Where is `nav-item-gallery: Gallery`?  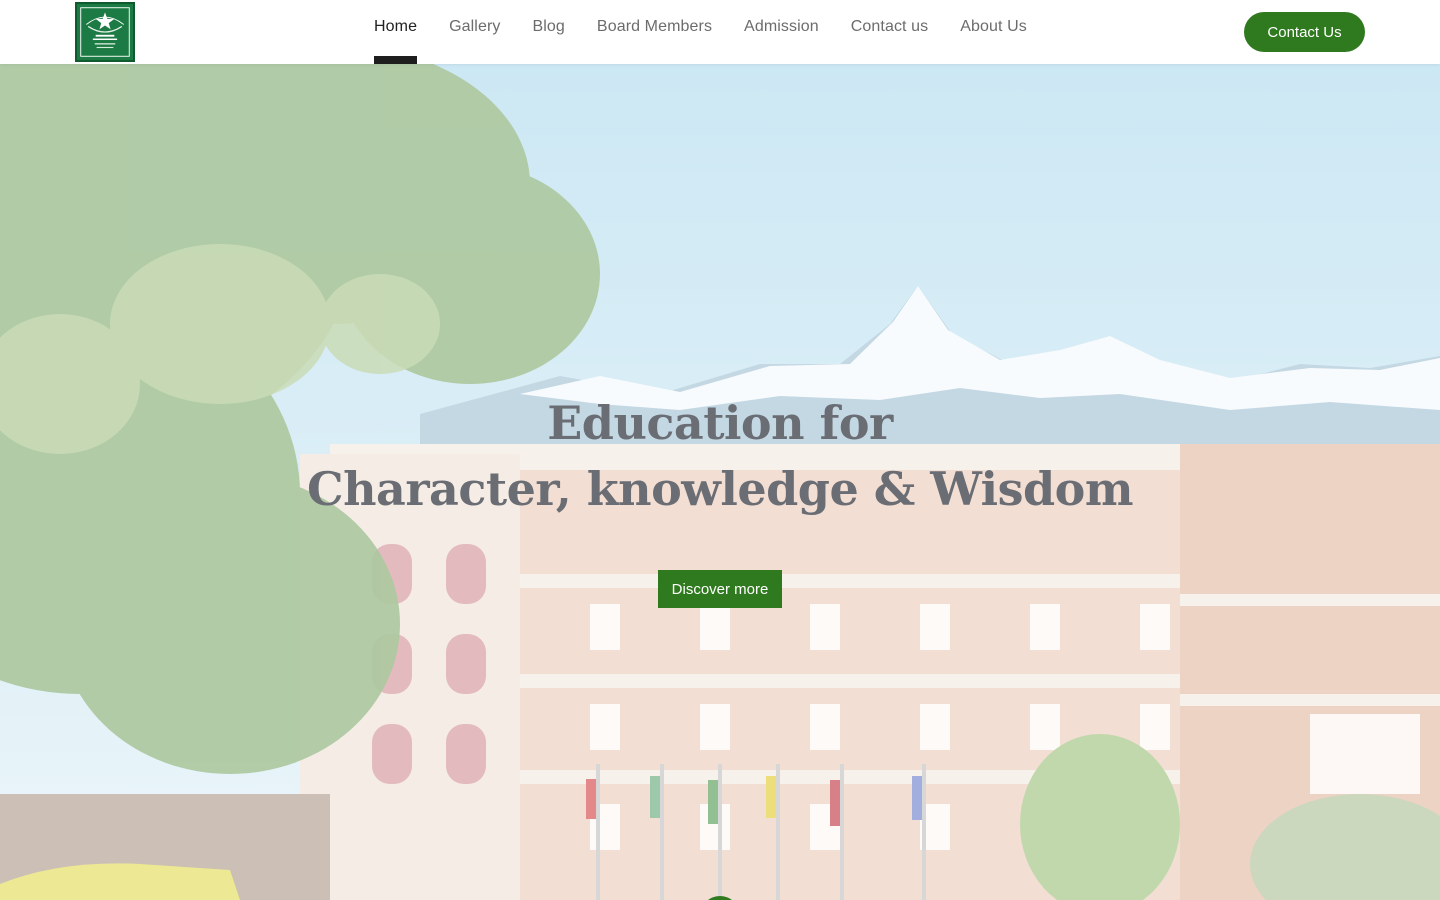
nav-item-gallery: Gallery is located at coordinates (474, 32).